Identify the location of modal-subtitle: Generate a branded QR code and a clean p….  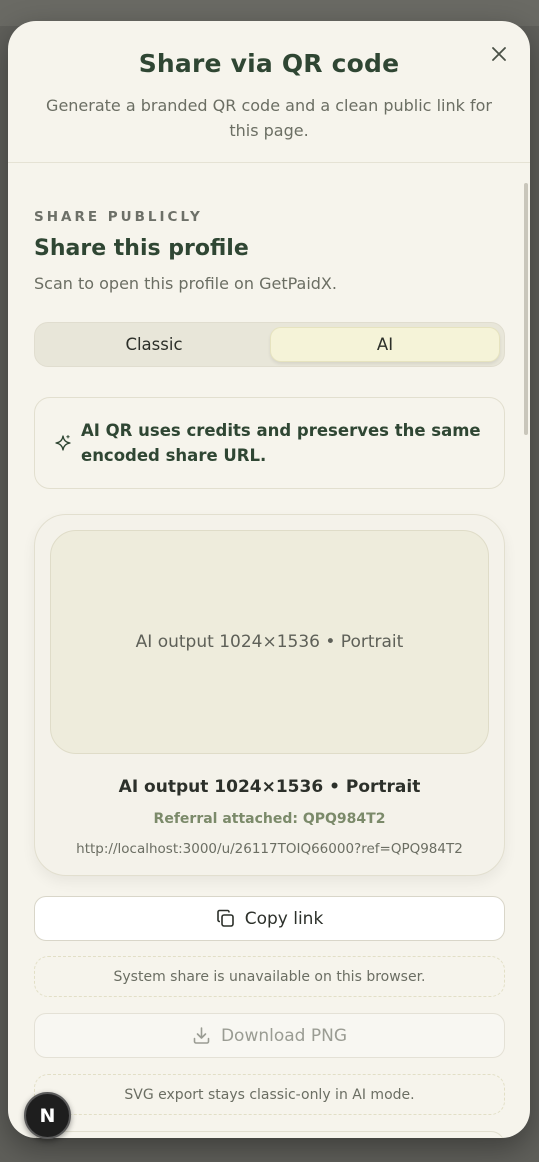
(269, 118).